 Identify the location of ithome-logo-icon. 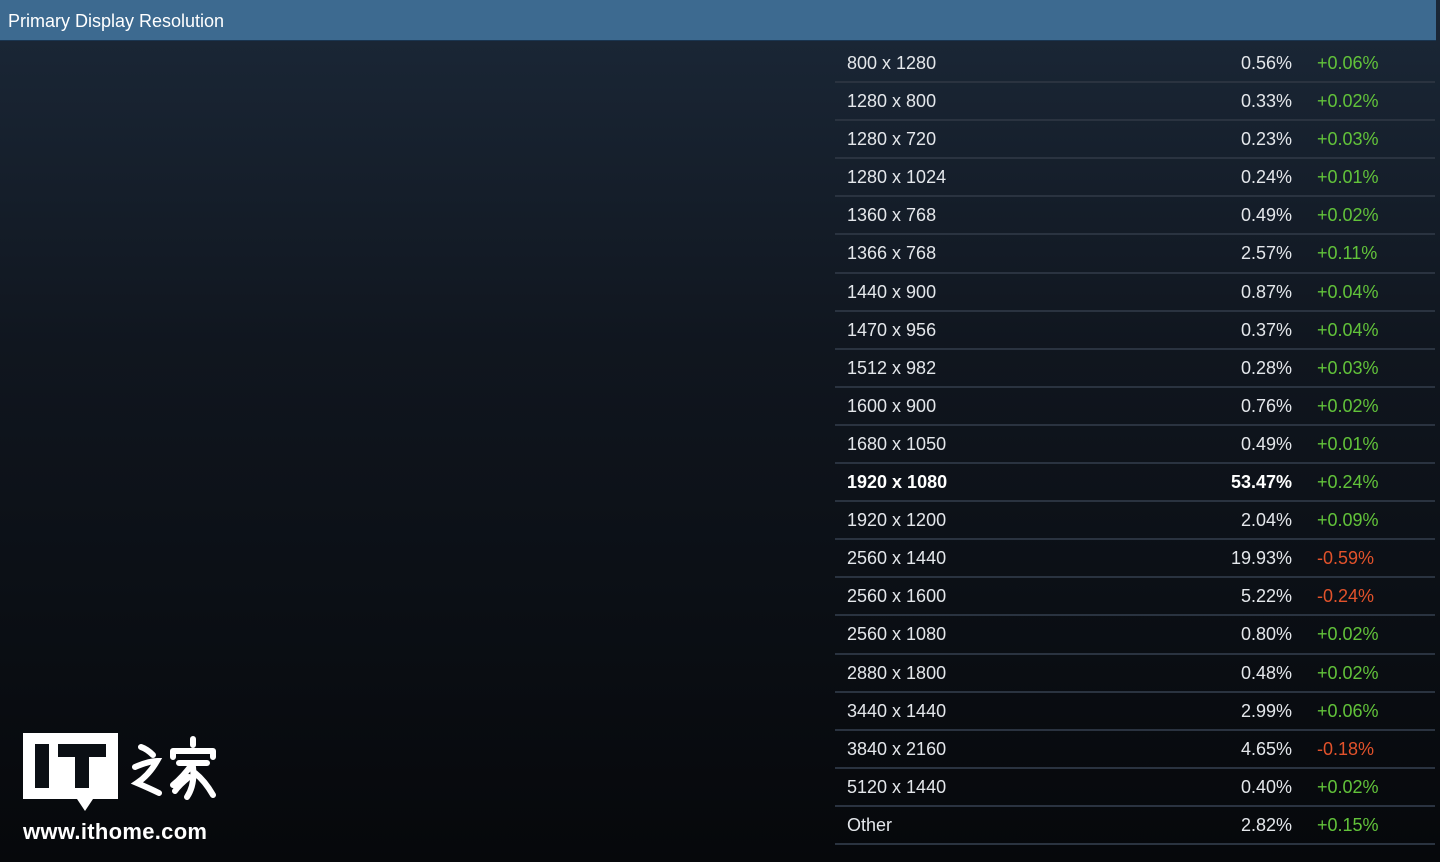
(119, 772).